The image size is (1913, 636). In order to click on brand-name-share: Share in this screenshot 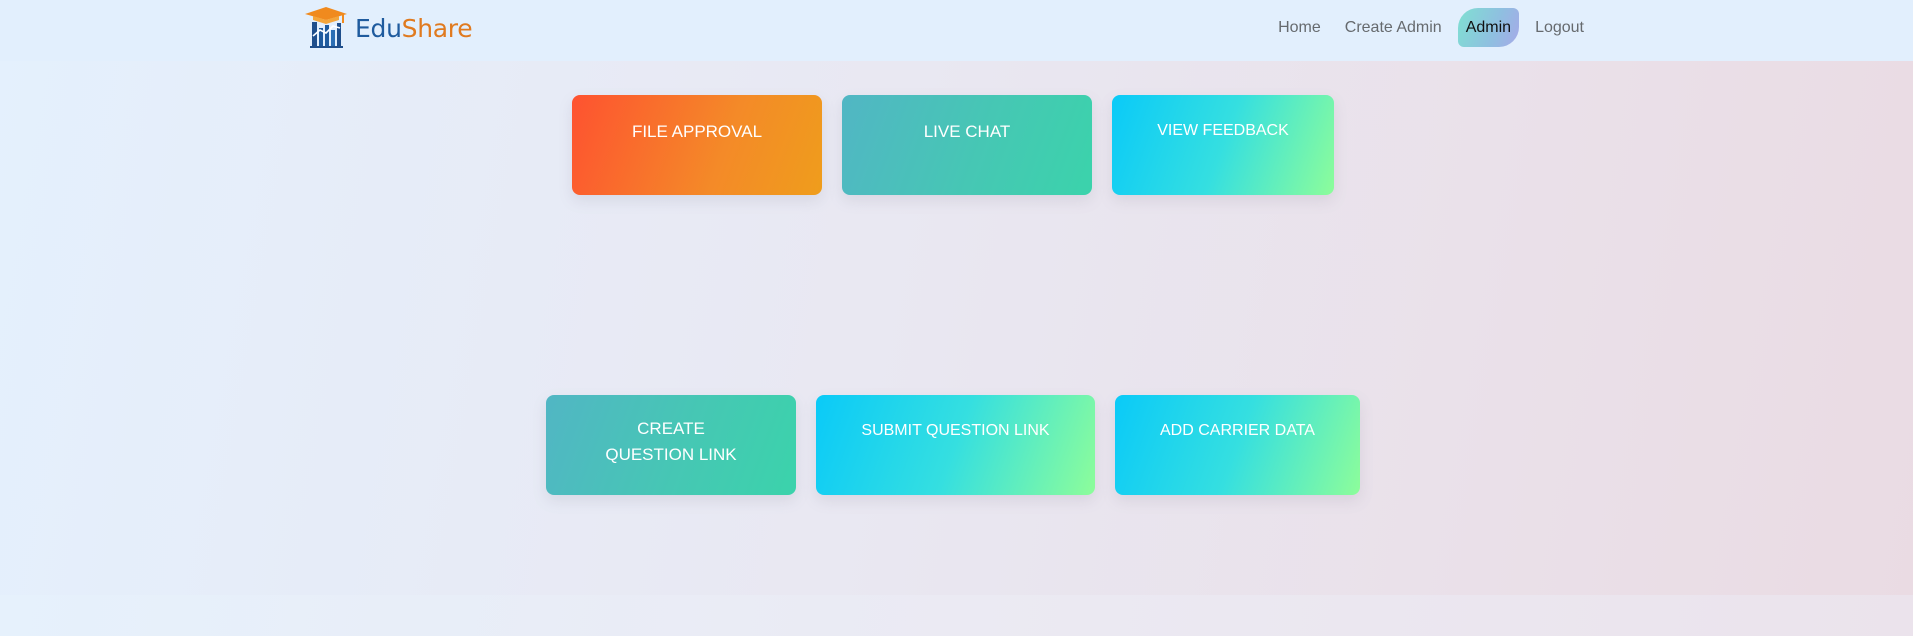, I will do `click(437, 28)`.